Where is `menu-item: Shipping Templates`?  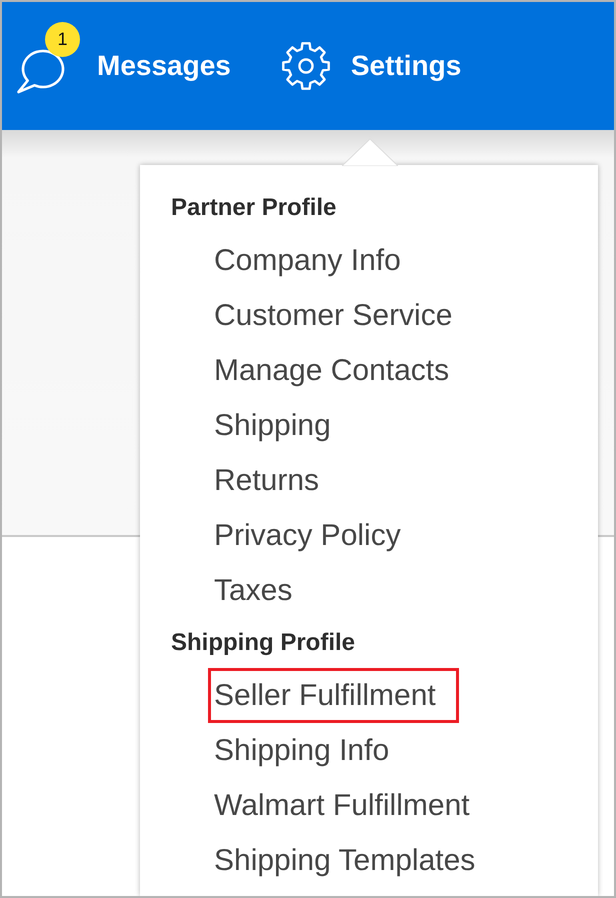
menu-item: Shipping Templates is located at coordinates (353, 860).